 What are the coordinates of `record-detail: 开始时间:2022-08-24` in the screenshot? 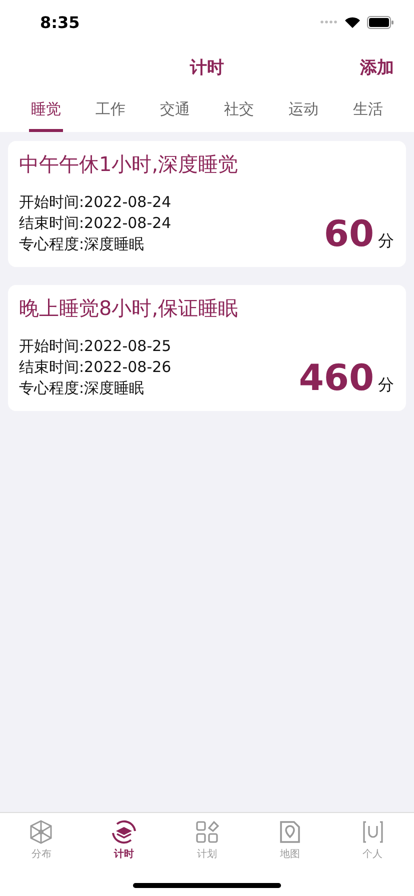 It's located at (95, 202).